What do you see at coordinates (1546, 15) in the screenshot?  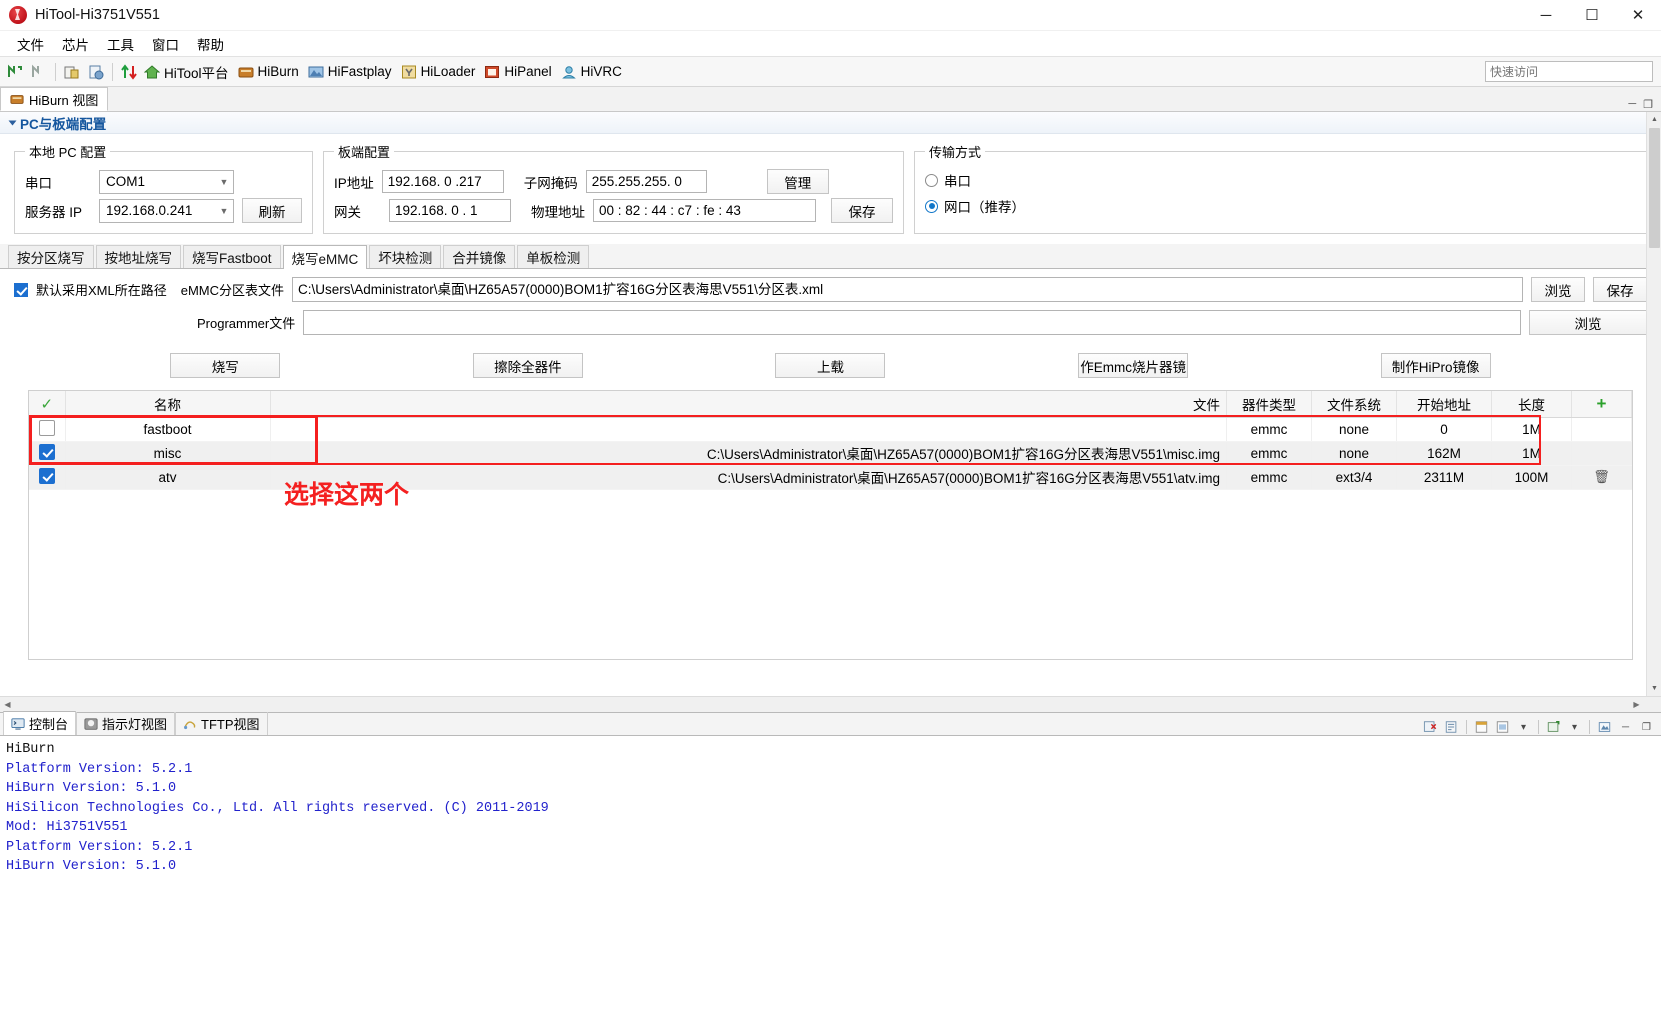 I see `minimize-button: ─` at bounding box center [1546, 15].